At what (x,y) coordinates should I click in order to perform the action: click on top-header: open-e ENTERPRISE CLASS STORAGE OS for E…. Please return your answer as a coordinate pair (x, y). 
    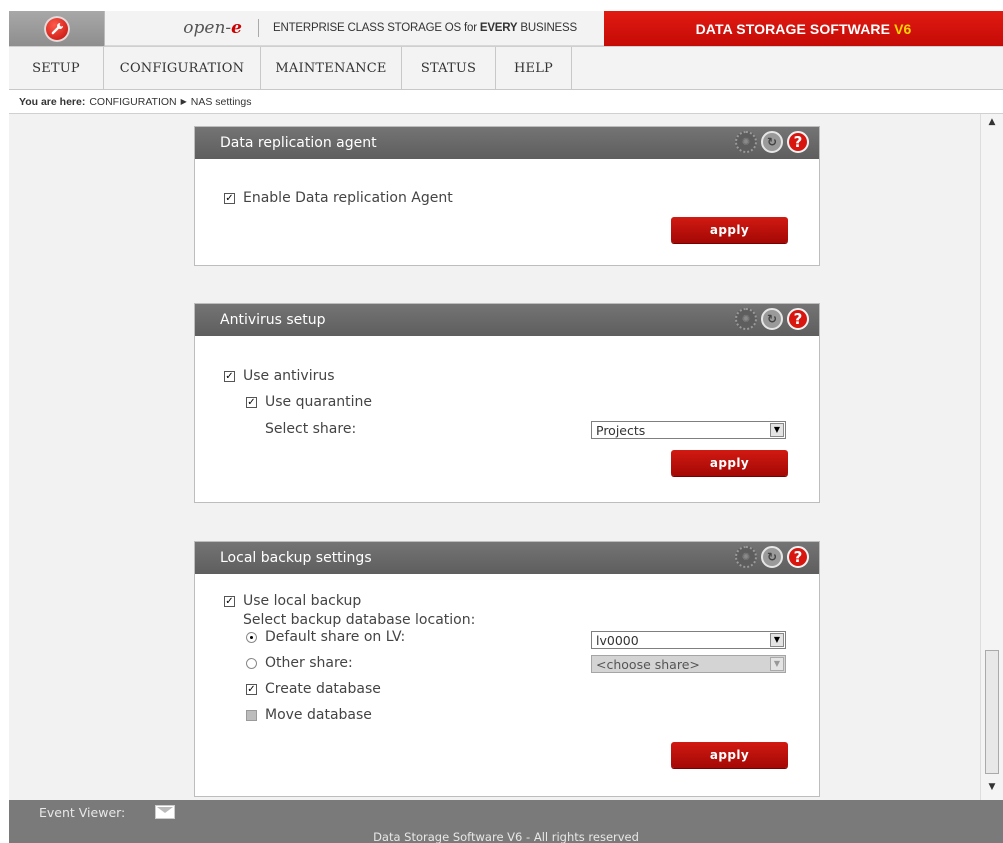
    Looking at the image, I should click on (506, 28).